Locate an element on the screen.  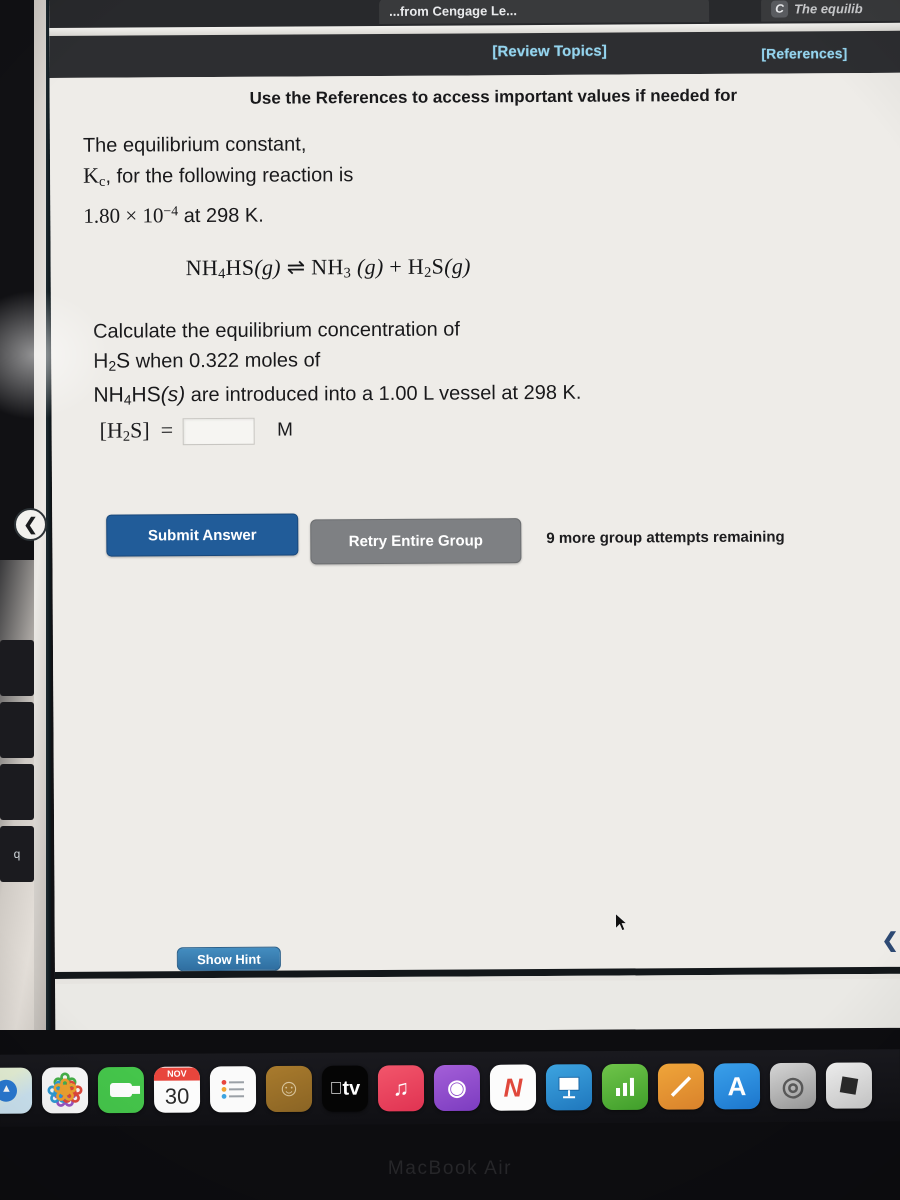
app-store-icon: A is located at coordinates (737, 1086).